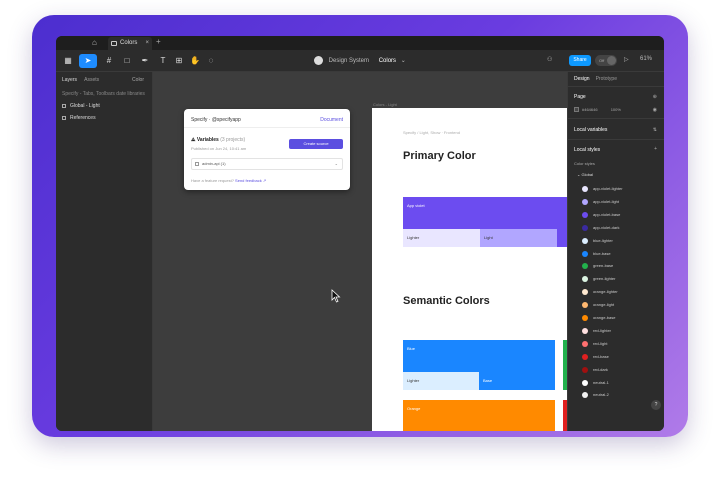  Describe the element at coordinates (385, 104) in the screenshot. I see `frame-label: Colors - Light` at that location.